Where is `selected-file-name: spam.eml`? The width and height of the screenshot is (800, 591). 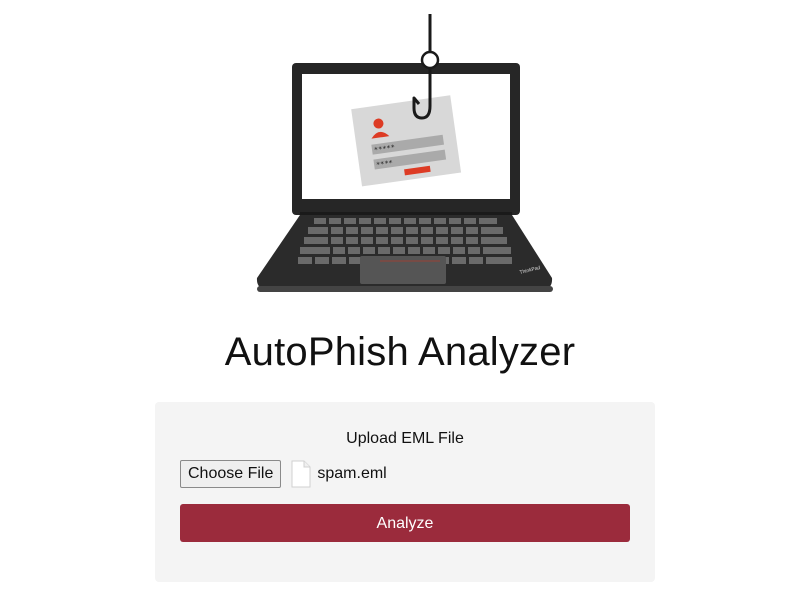
selected-file-name: spam.eml is located at coordinates (352, 473).